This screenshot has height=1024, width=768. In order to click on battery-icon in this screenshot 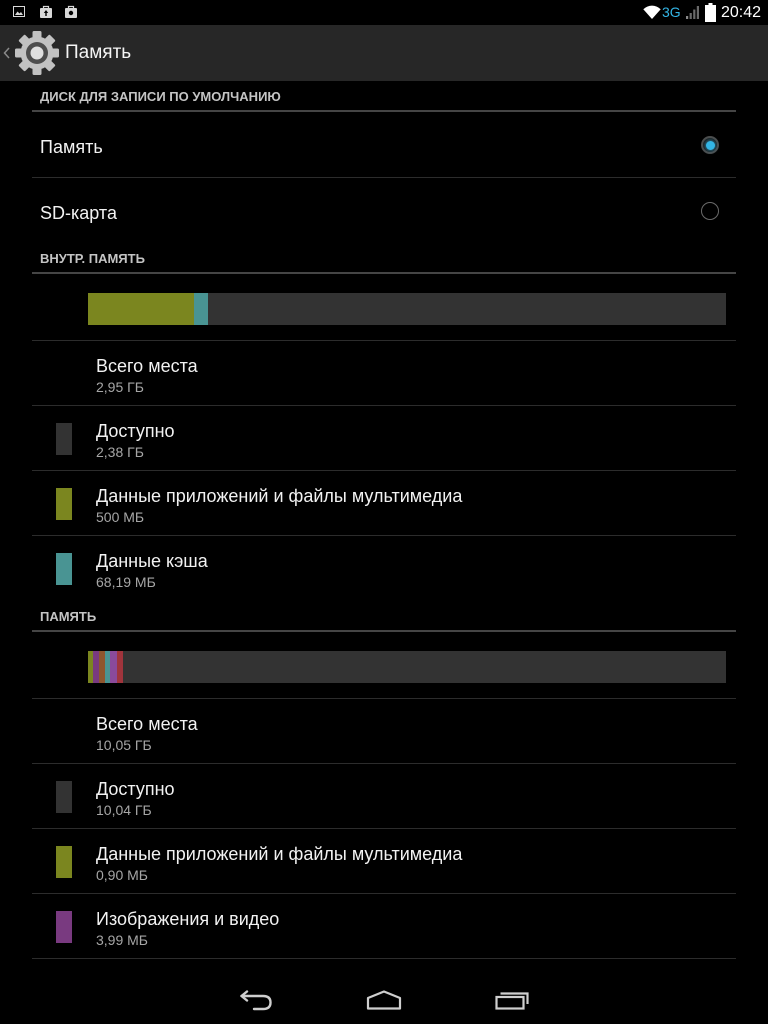, I will do `click(710, 12)`.